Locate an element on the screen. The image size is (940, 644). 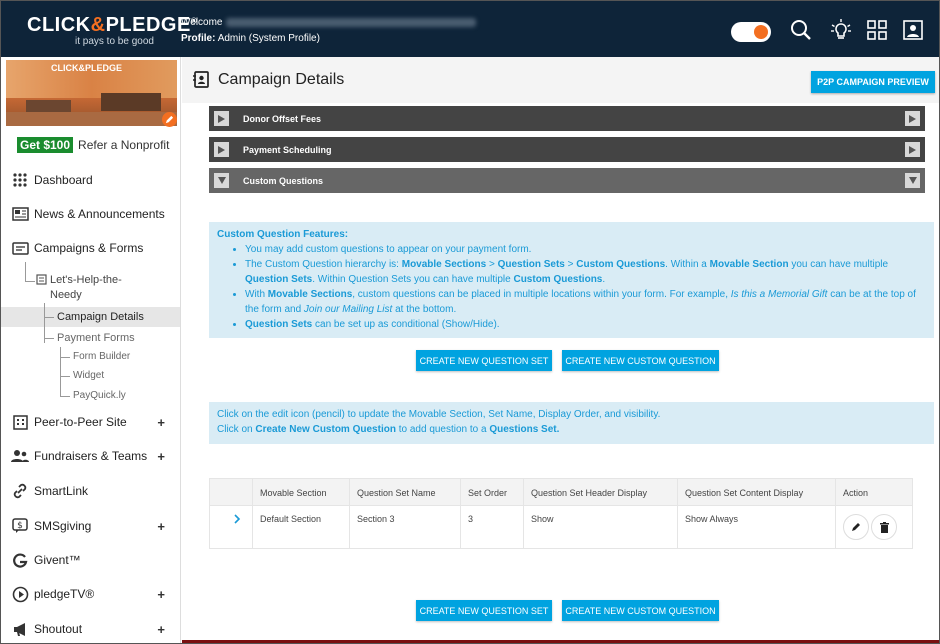
accordion-label: Donor Offset Fees is located at coordinates (282, 118).